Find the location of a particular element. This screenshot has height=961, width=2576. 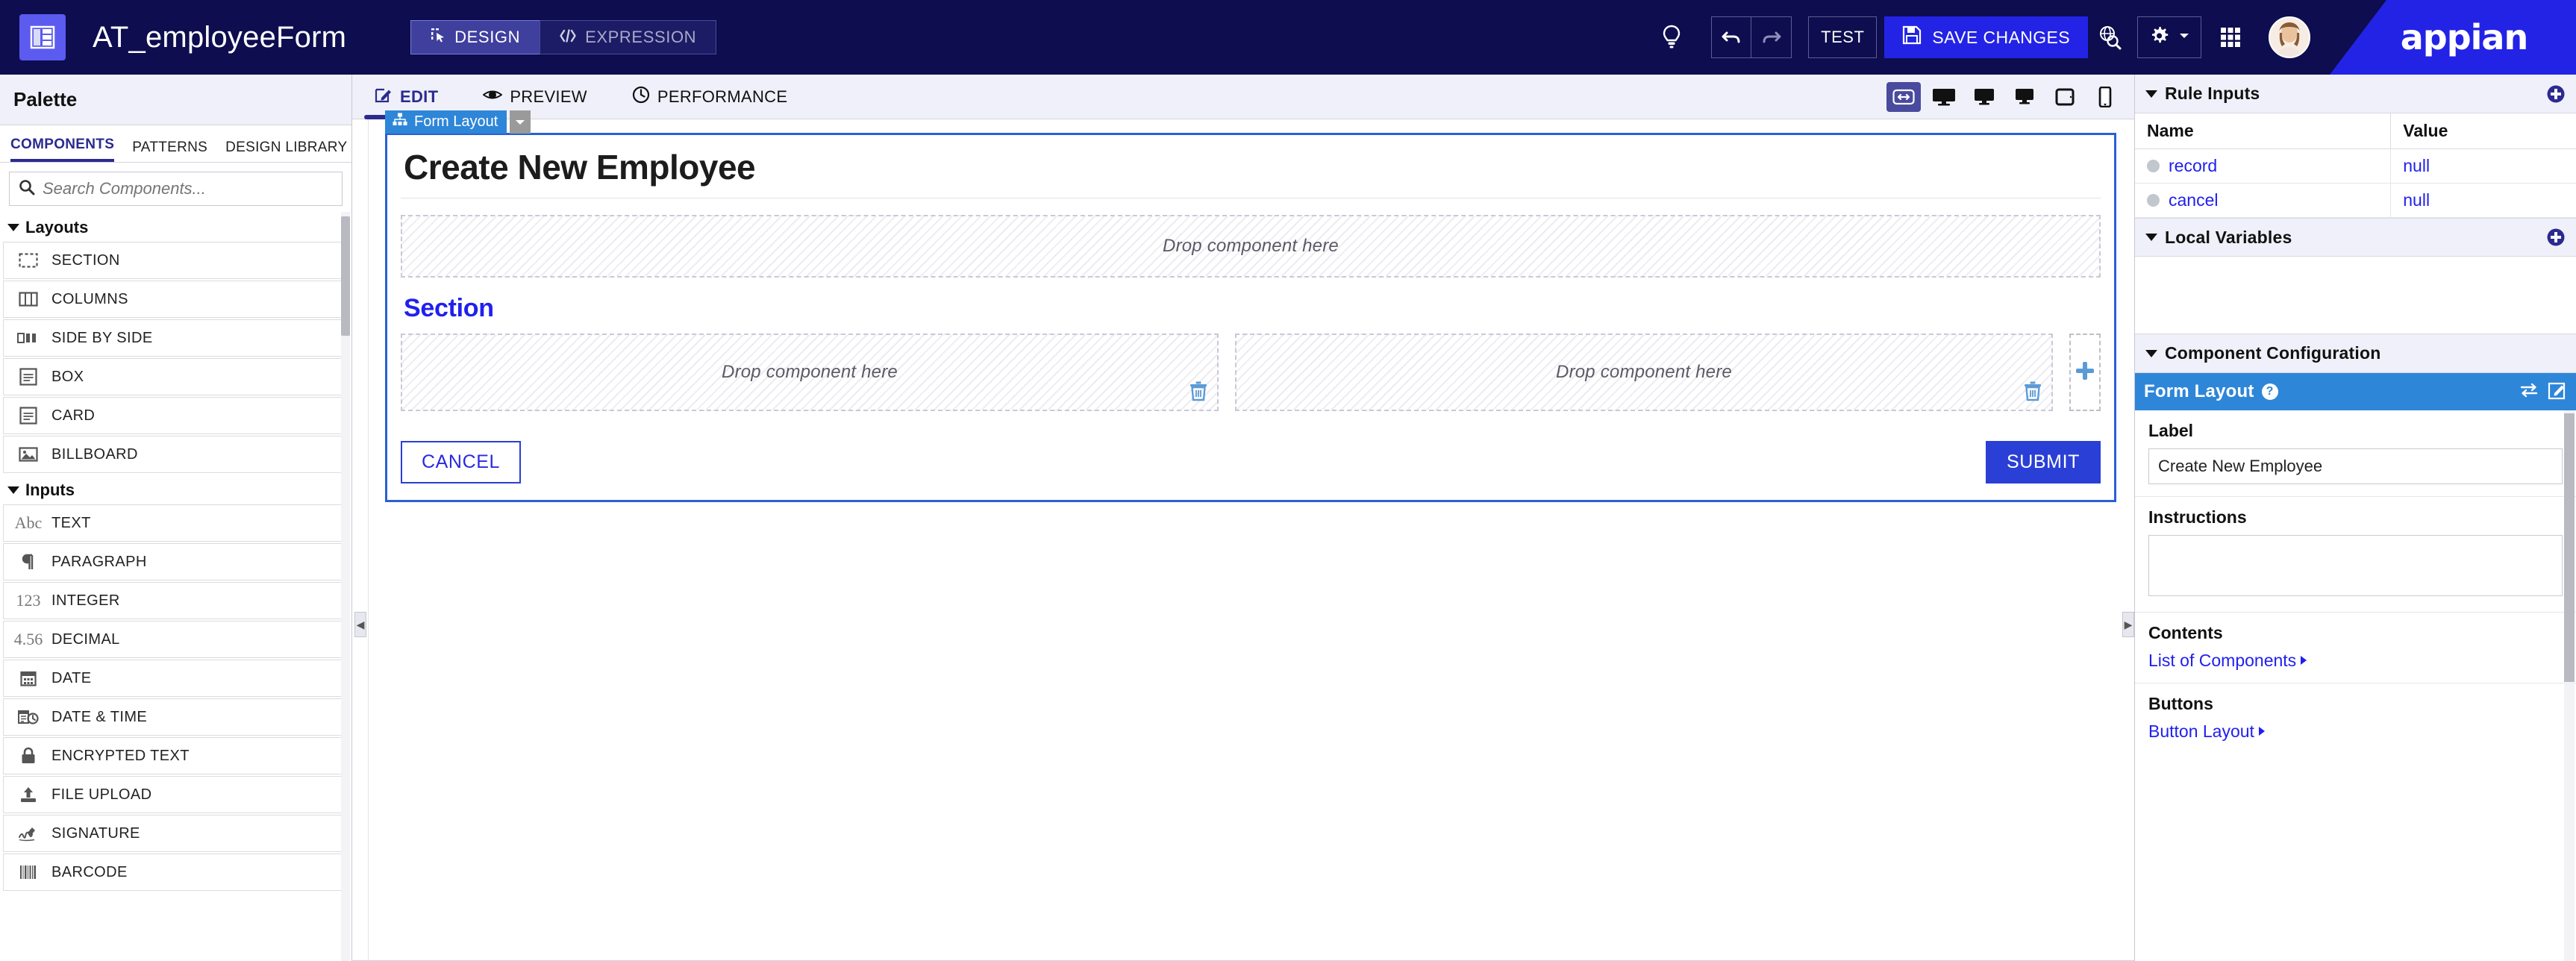

component-configuration-header: Component Configuration is located at coordinates (2355, 353).